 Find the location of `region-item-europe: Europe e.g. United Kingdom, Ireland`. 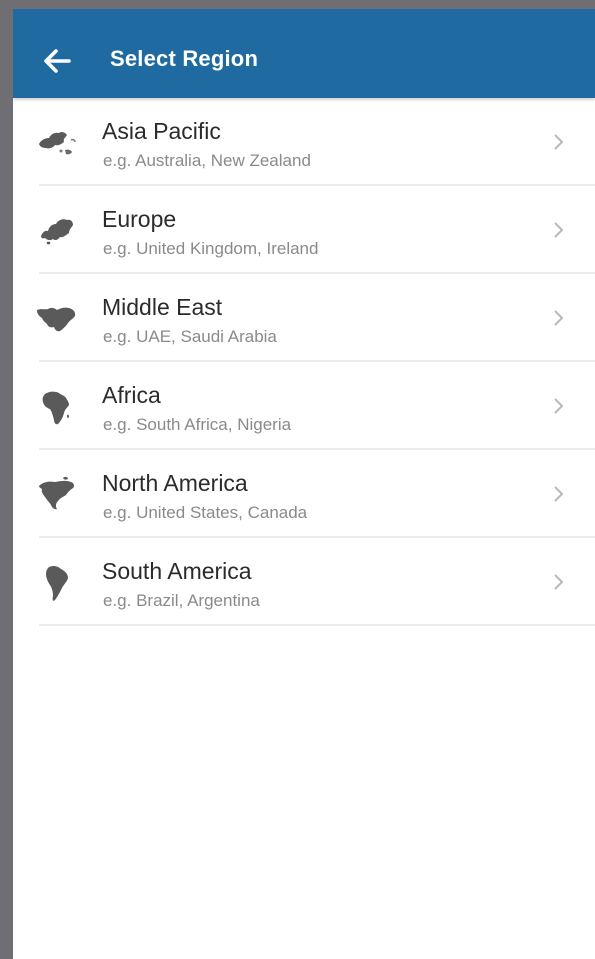

region-item-europe: Europe e.g. United Kingdom, Ireland is located at coordinates (304, 230).